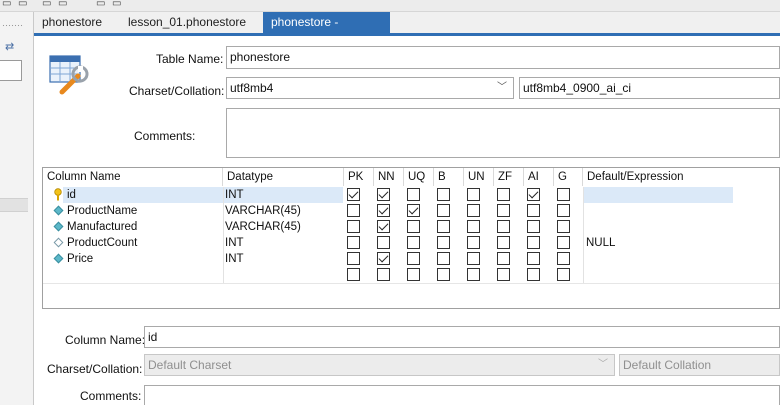  Describe the element at coordinates (419, 177) in the screenshot. I see `header-uq: UQ` at that location.